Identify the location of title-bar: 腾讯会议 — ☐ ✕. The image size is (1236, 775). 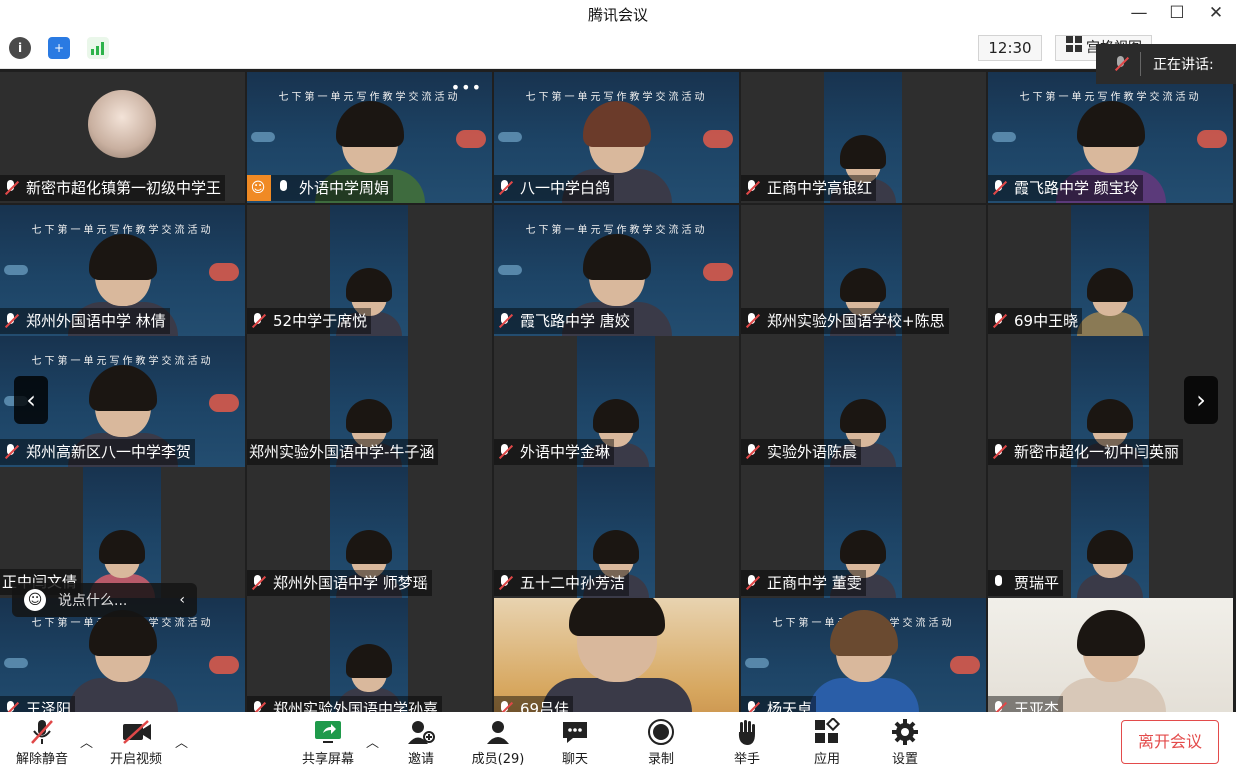
(618, 14).